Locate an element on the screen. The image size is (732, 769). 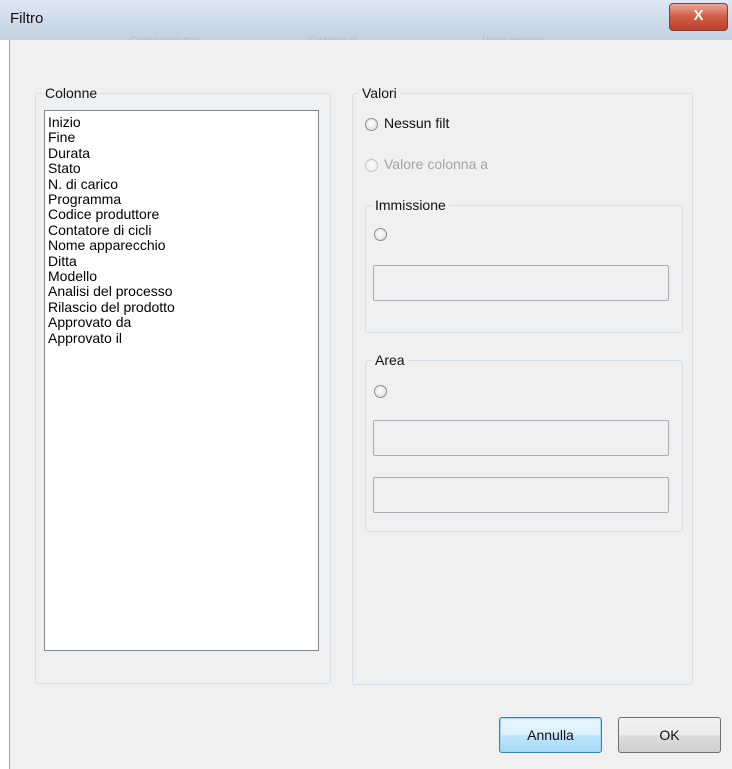
list-item: Nome apparecchio is located at coordinates (183, 245).